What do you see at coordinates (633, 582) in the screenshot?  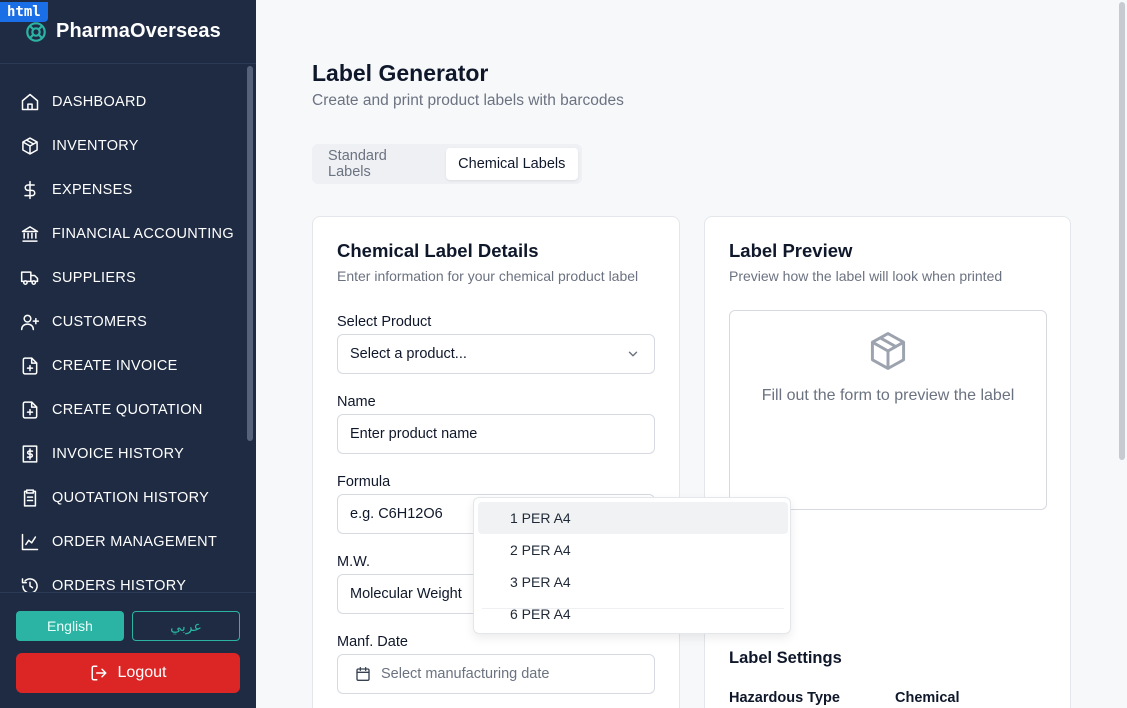 I see `option-3-per-a4: 3 PER A4` at bounding box center [633, 582].